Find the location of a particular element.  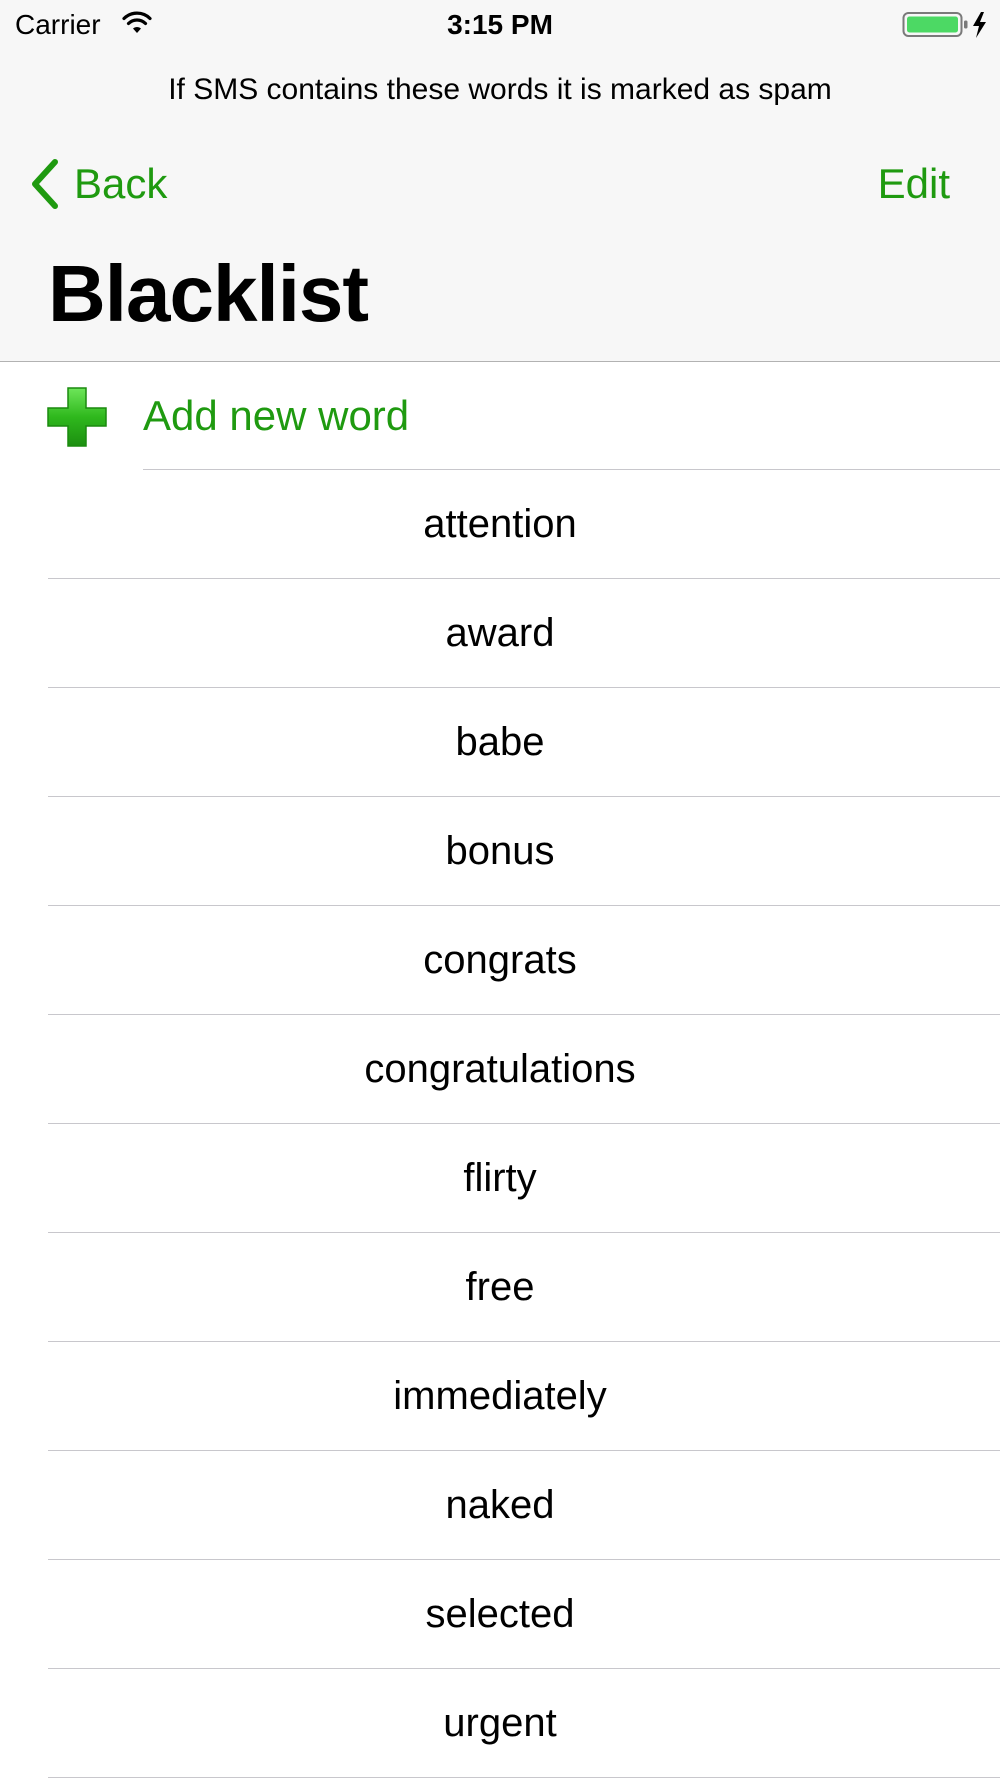

word-label: free is located at coordinates (500, 1287).